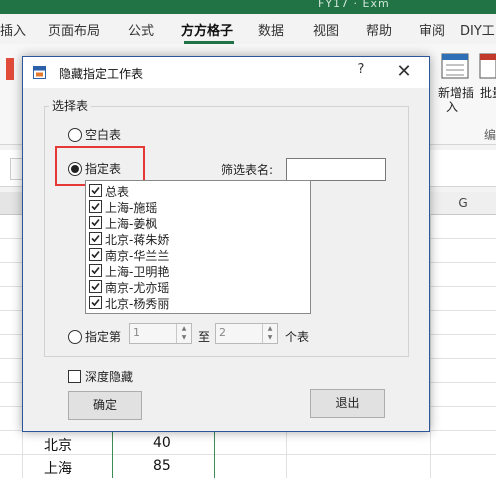 This screenshot has width=496, height=478. What do you see at coordinates (137, 288) in the screenshot?
I see `sheet-name: 南京-尤亦瑶` at bounding box center [137, 288].